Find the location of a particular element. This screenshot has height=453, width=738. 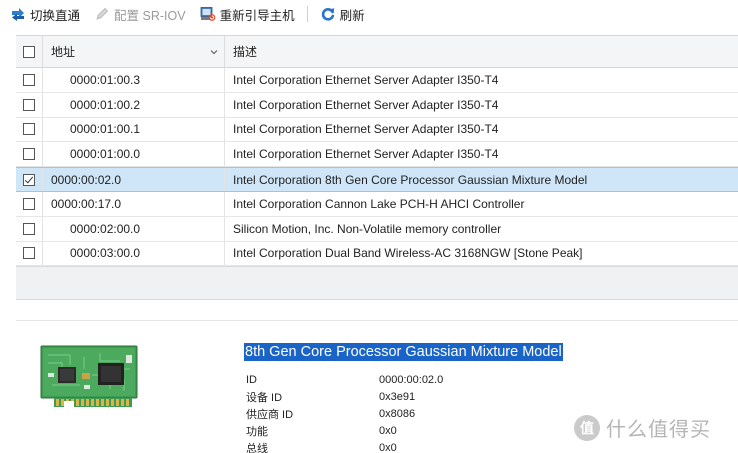

chevron-down-icon is located at coordinates (214, 52).